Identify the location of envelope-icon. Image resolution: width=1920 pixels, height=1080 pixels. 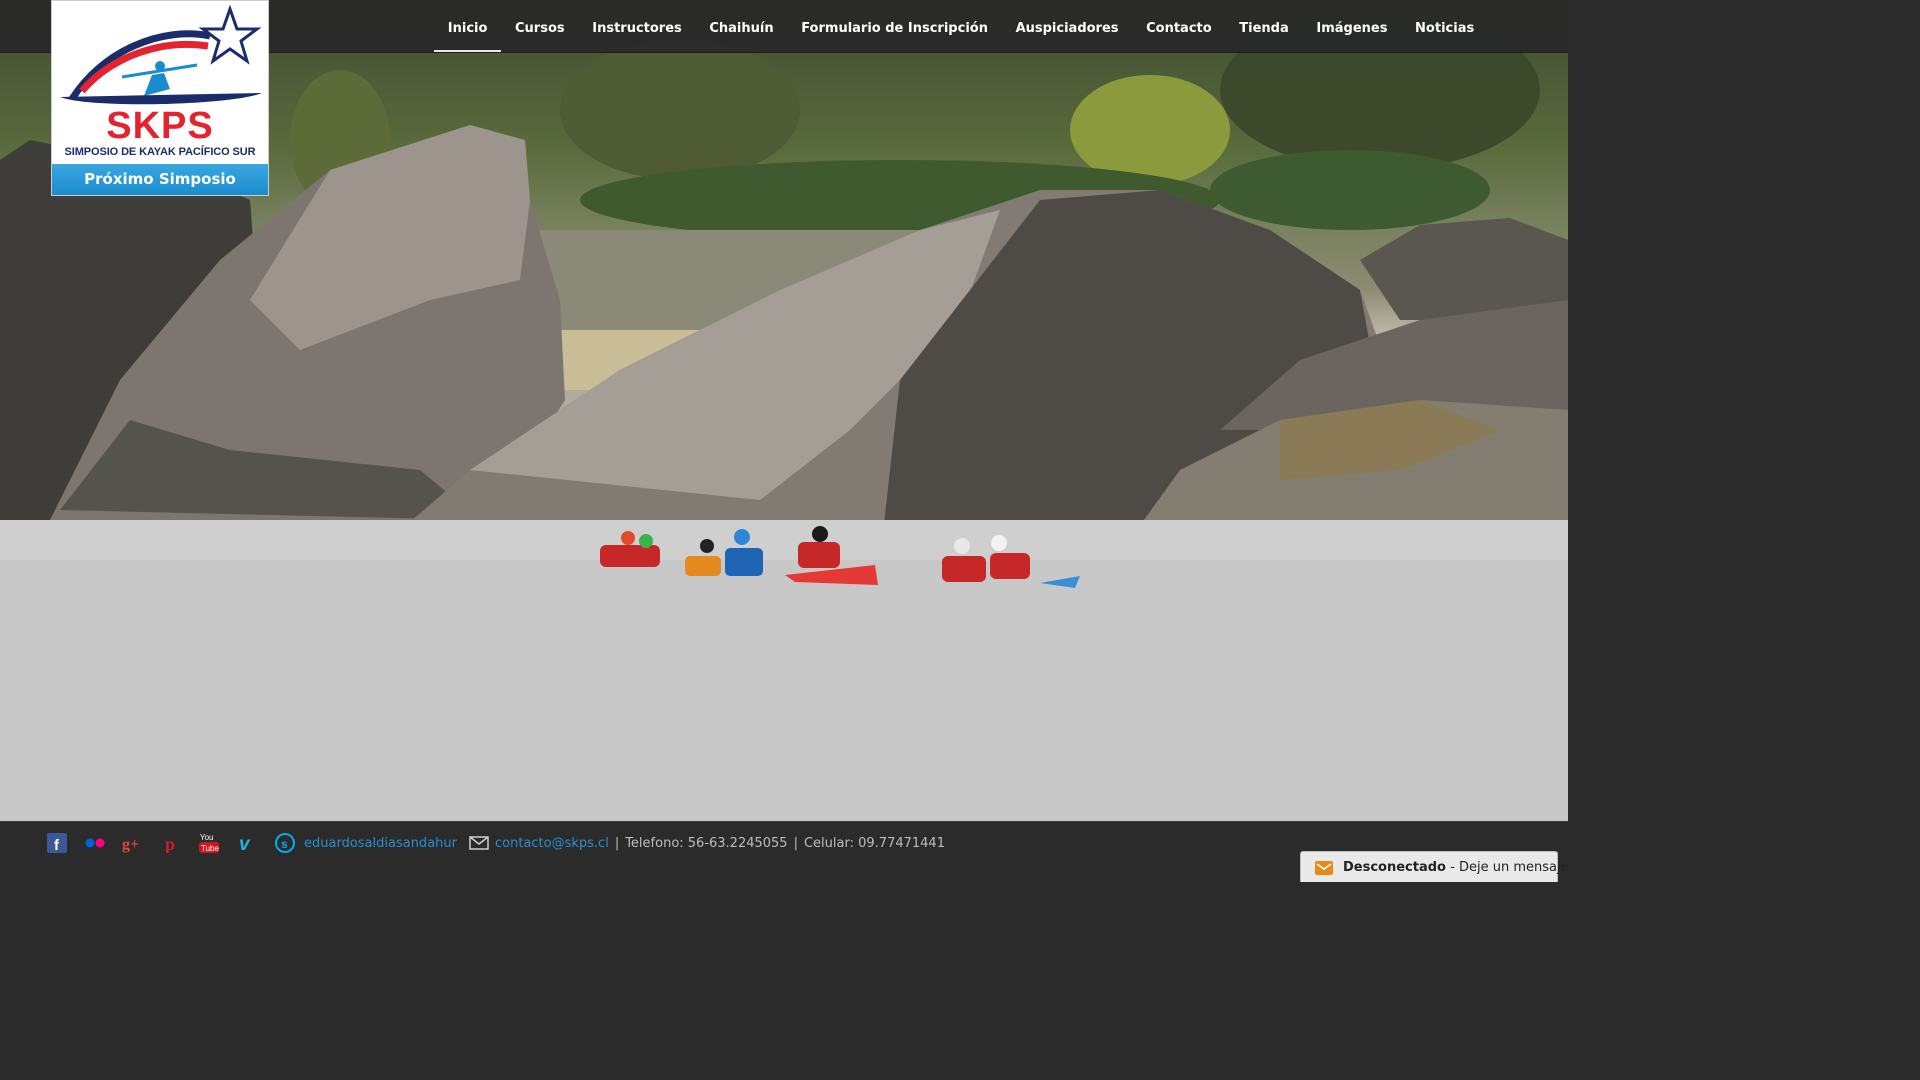
(1324, 867).